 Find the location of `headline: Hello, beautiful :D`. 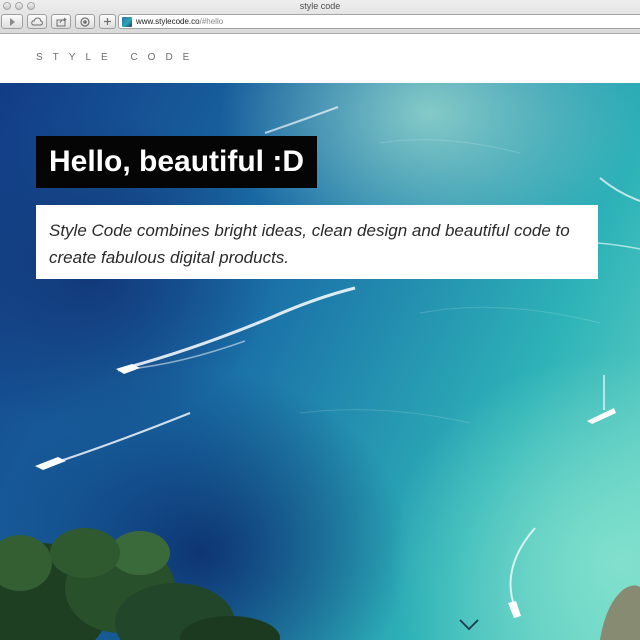

headline: Hello, beautiful :D is located at coordinates (176, 161).